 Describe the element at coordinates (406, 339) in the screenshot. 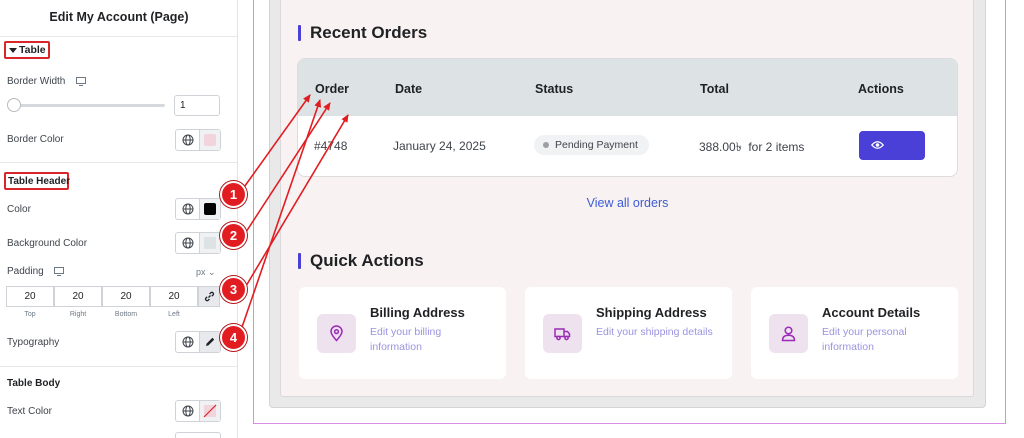

I see `card-description: Edit your billing information` at that location.